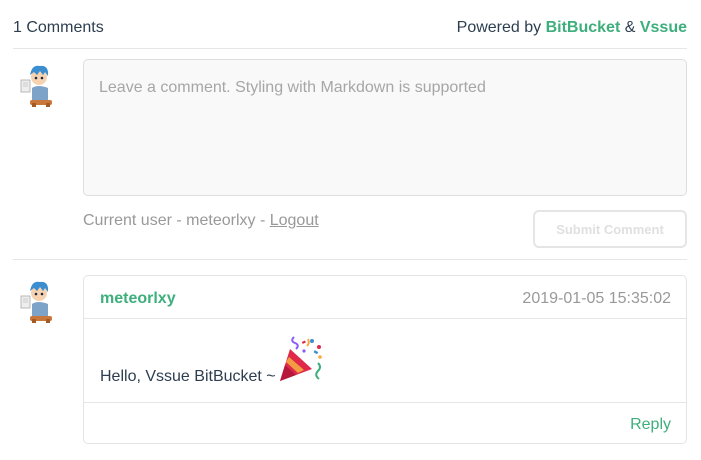 Image resolution: width=701 pixels, height=460 pixels. I want to click on comment-author-avatar, so click(38, 300).